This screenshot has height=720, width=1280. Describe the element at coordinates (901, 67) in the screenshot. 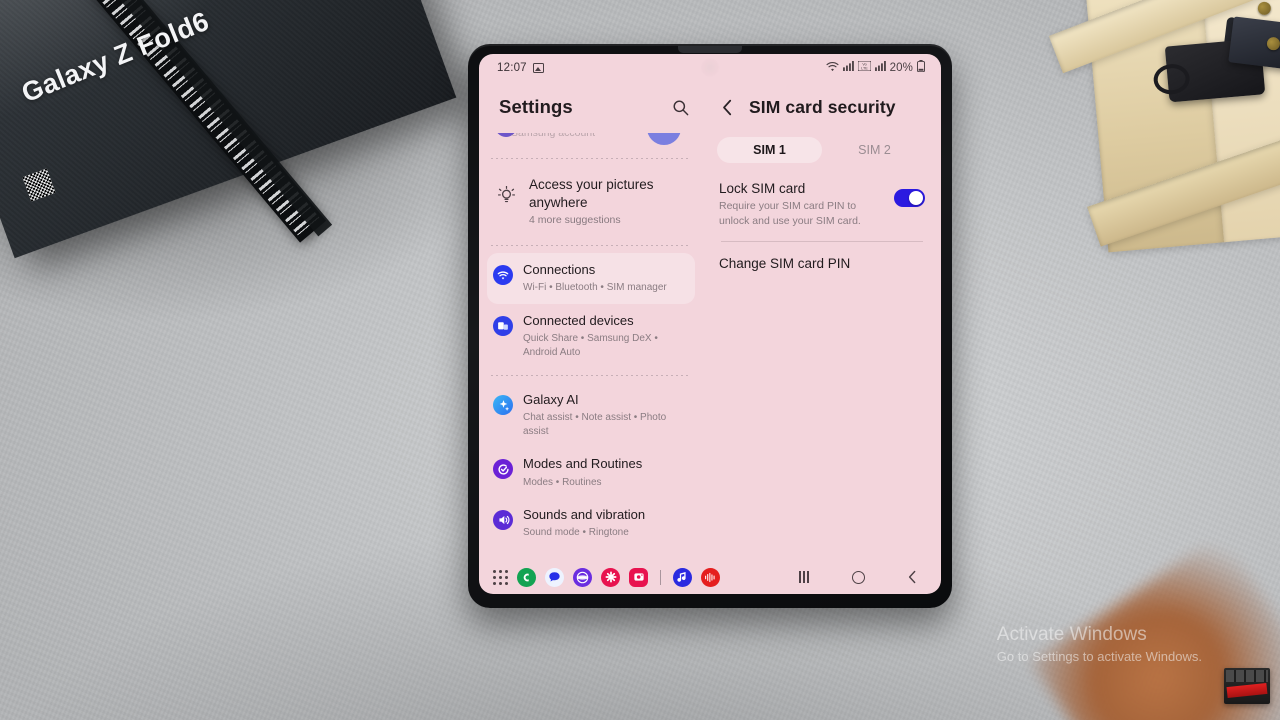

I see `battery-percent: 20%` at that location.